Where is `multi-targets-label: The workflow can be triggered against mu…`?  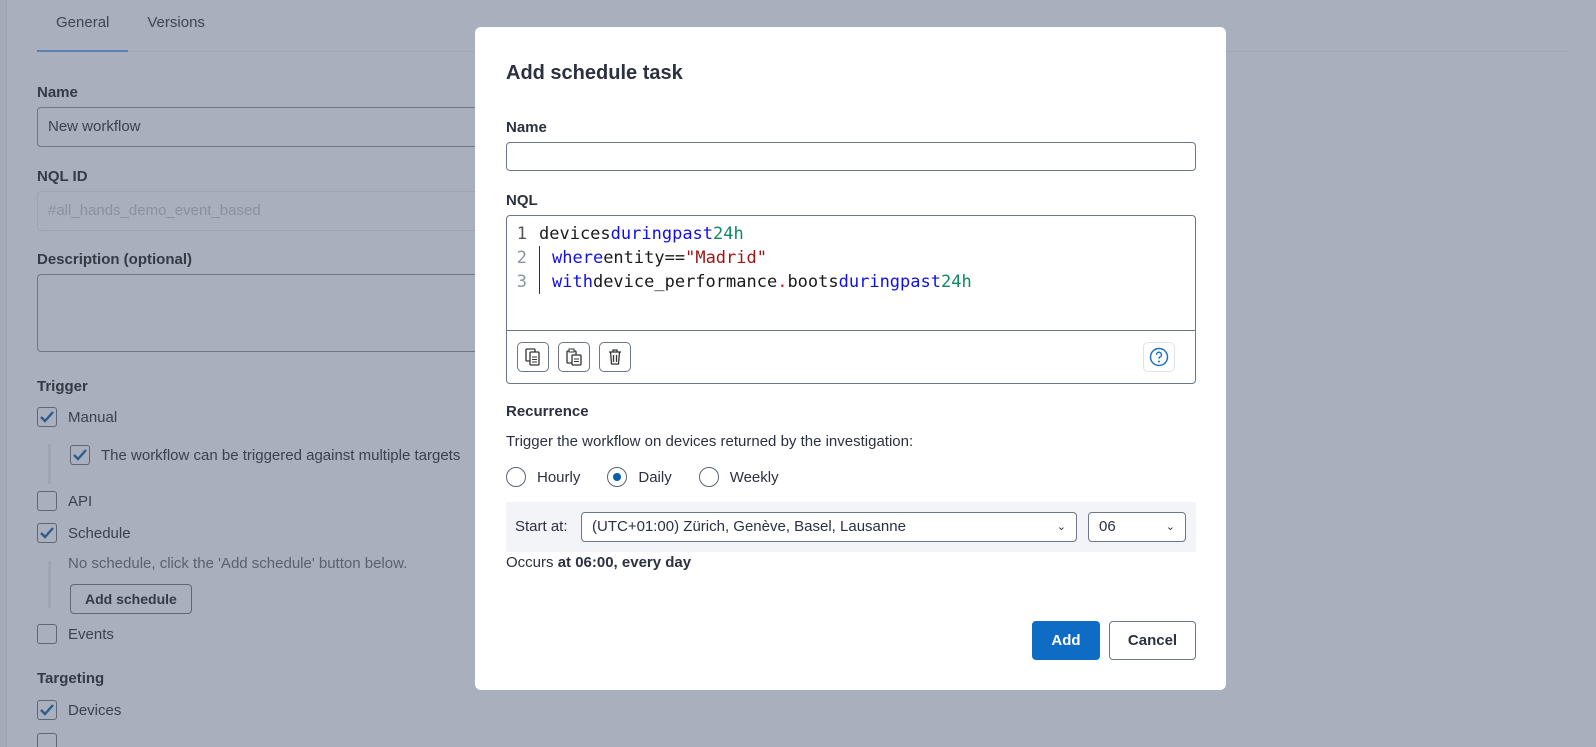 multi-targets-label: The workflow can be triggered against mu… is located at coordinates (281, 455).